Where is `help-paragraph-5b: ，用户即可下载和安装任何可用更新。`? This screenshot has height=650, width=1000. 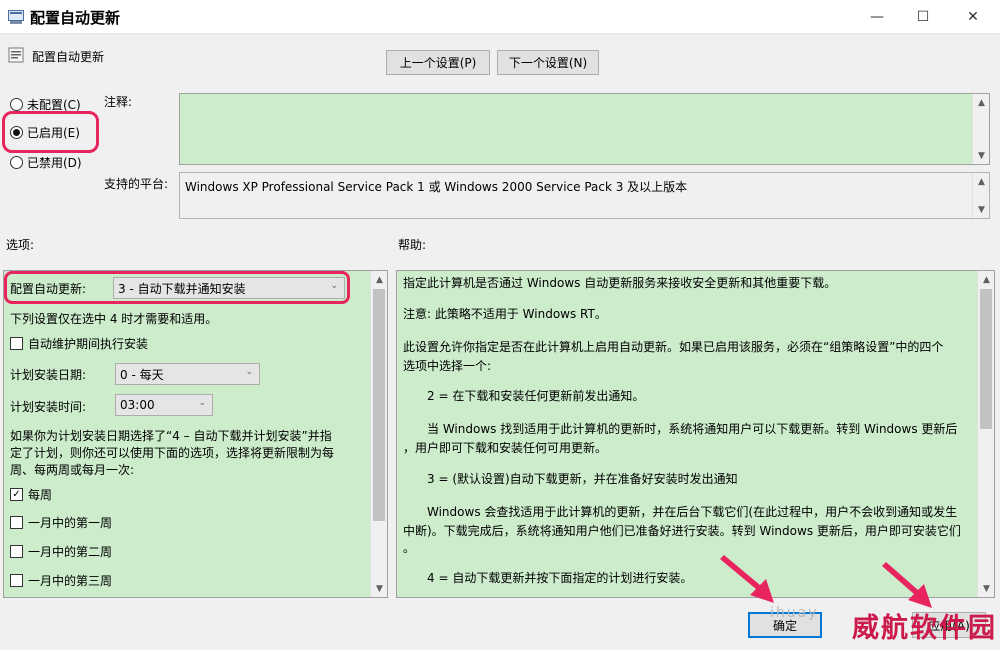
help-paragraph-5b: ，用户即可下载和安装任何可用更新。 is located at coordinates (505, 448).